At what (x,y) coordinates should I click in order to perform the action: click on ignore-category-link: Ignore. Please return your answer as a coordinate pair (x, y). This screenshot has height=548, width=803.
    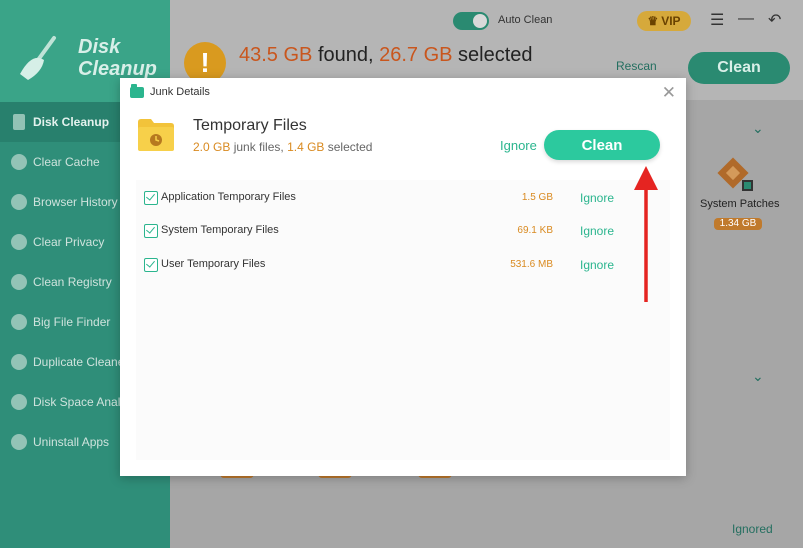
    Looking at the image, I should click on (518, 145).